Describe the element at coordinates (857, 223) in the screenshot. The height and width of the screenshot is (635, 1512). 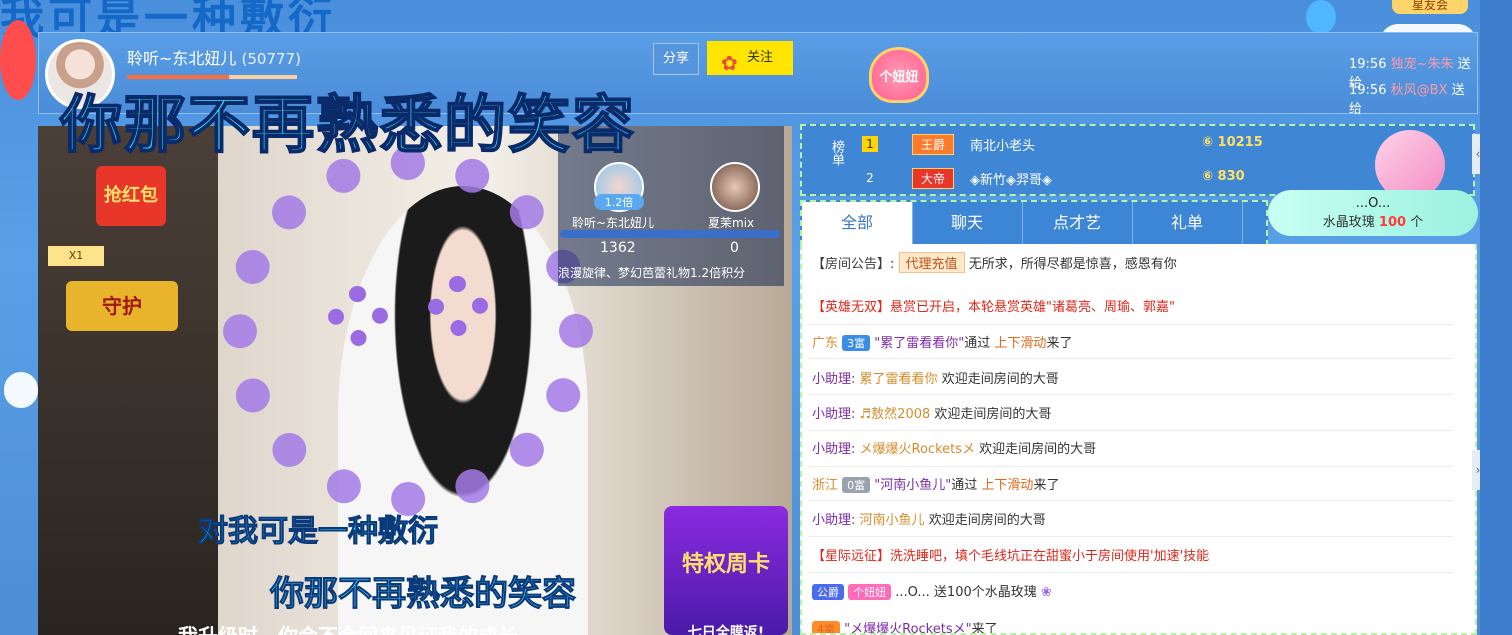
I see `tab-all: 全部` at that location.